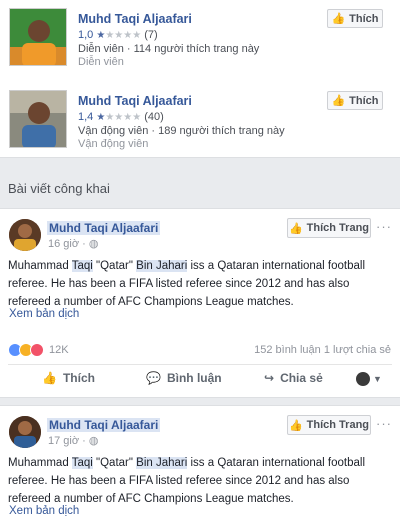 The height and width of the screenshot is (524, 400). What do you see at coordinates (151, 35) in the screenshot?
I see `rating-count: (7)` at bounding box center [151, 35].